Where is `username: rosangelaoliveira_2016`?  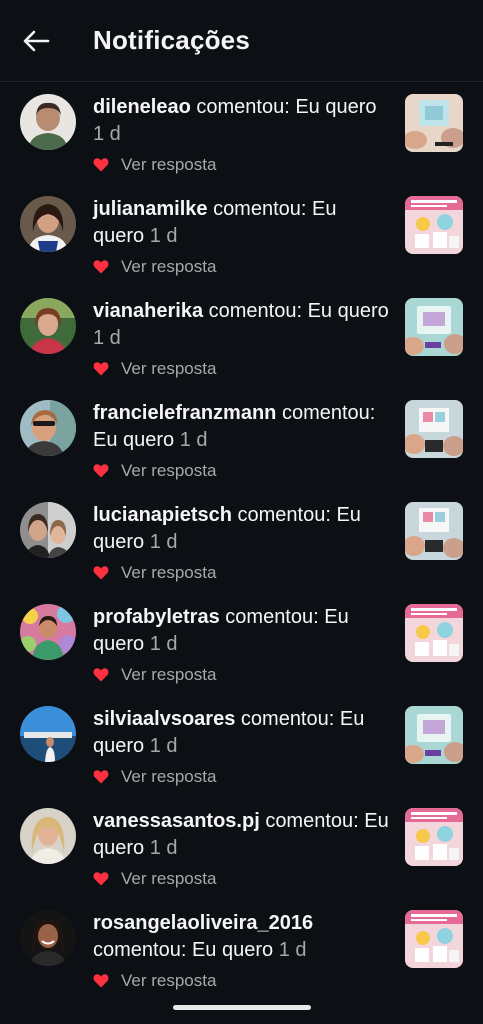 username: rosangelaoliveira_2016 is located at coordinates (203, 923).